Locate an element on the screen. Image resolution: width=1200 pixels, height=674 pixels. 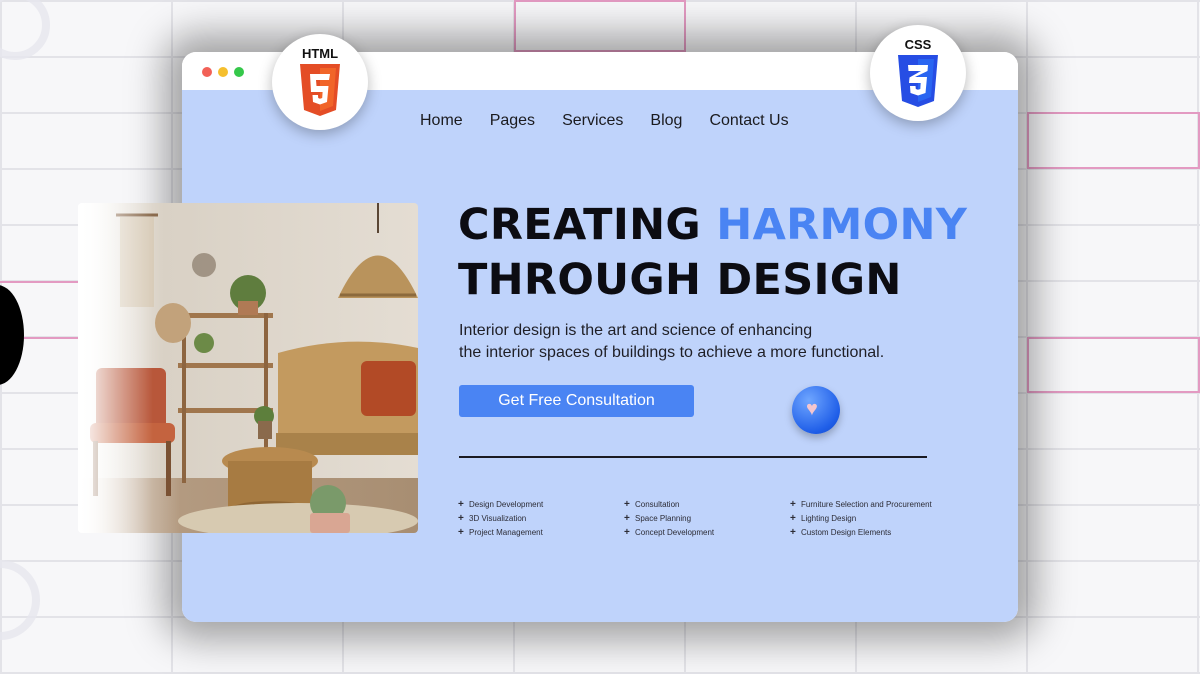
main-nav: Home Pages Services Blog Contact Us is located at coordinates (604, 121).